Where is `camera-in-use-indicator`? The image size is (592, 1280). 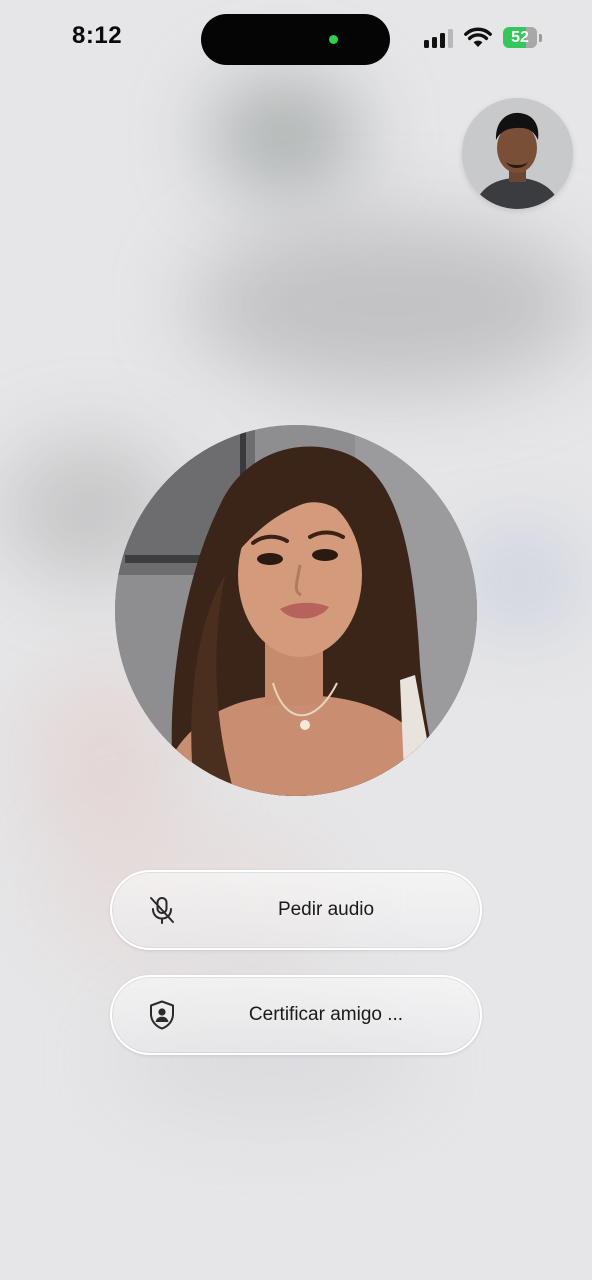
camera-in-use-indicator is located at coordinates (333, 39).